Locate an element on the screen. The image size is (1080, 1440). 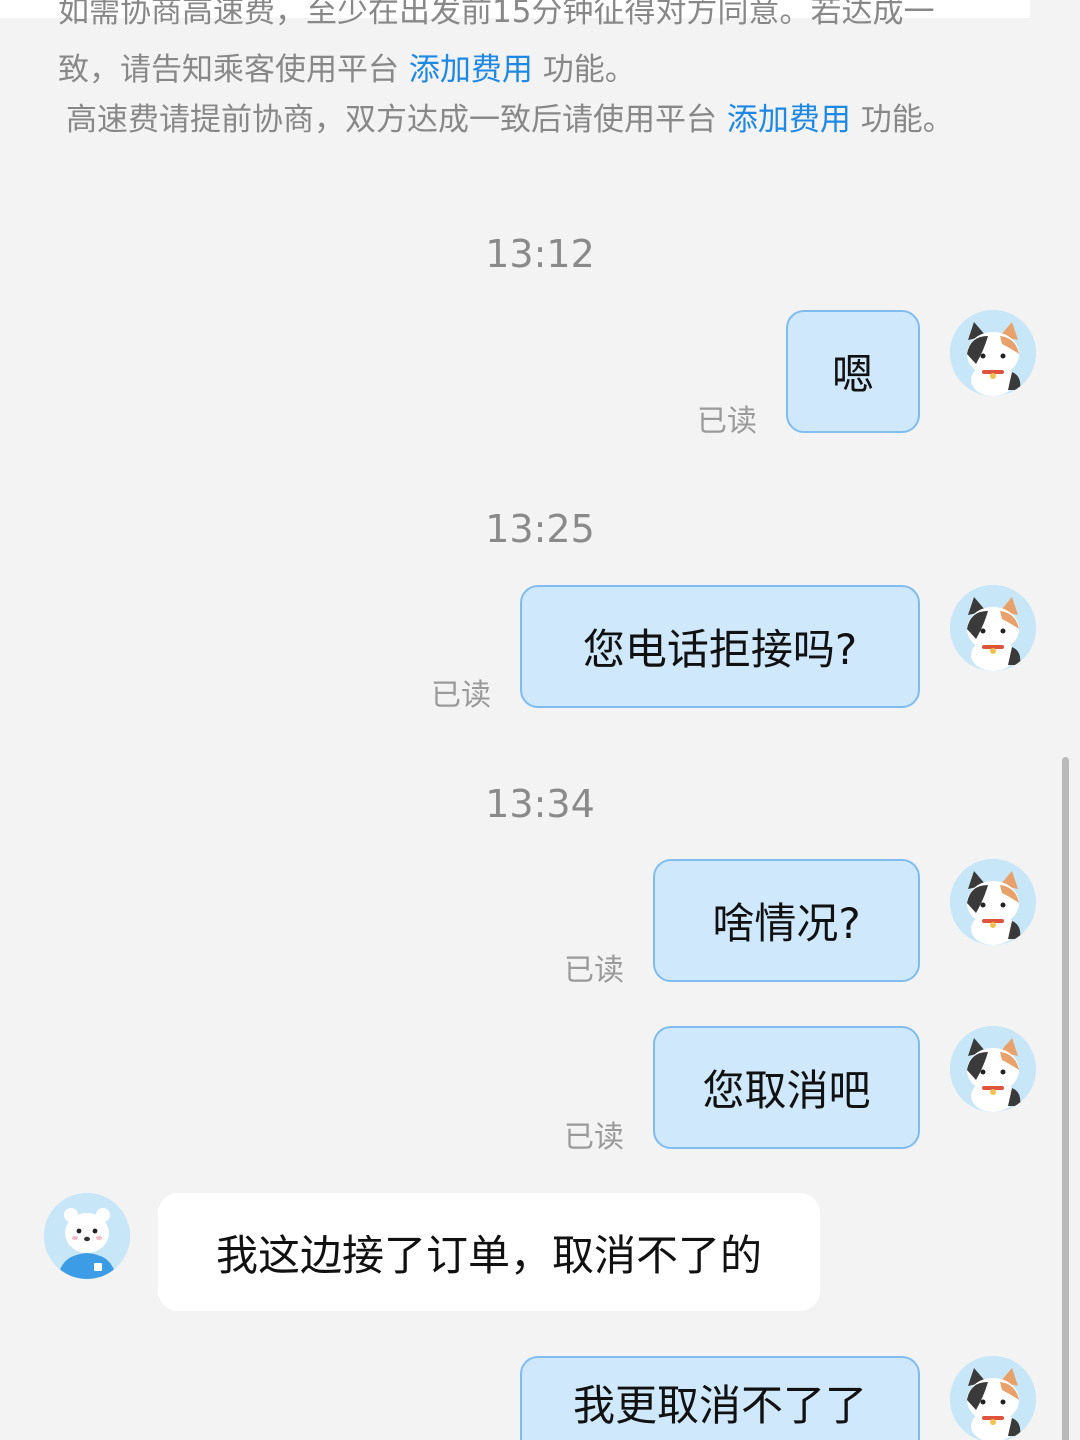
message-text: 嗯 is located at coordinates (852, 374).